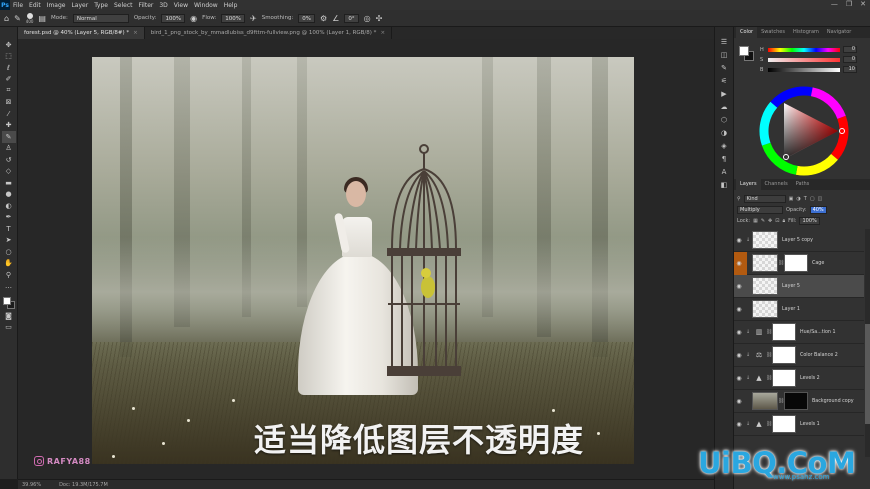 The width and height of the screenshot is (870, 489). I want to click on hand-icon: ✋, so click(9, 264).